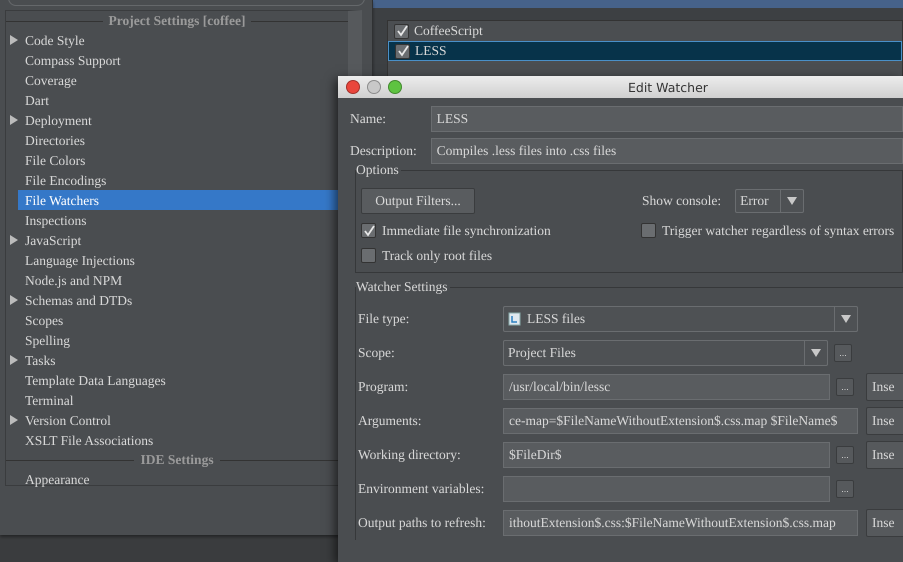 This screenshot has height=562, width=903. What do you see at coordinates (403, 287) in the screenshot?
I see `group-title: Watcher Settings` at bounding box center [403, 287].